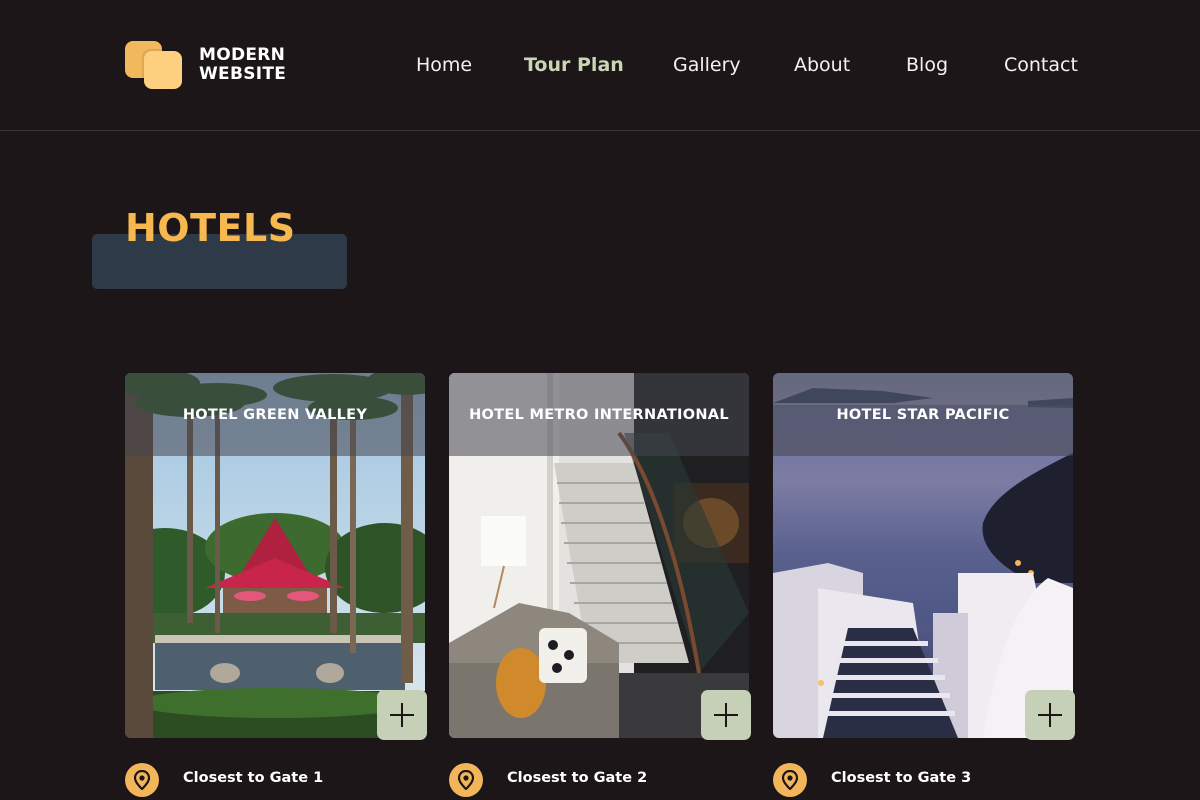 Image resolution: width=1200 pixels, height=800 pixels. Describe the element at coordinates (276, 556) in the screenshot. I see `hotel-card: HOTEL GREEN VALLEY` at that location.